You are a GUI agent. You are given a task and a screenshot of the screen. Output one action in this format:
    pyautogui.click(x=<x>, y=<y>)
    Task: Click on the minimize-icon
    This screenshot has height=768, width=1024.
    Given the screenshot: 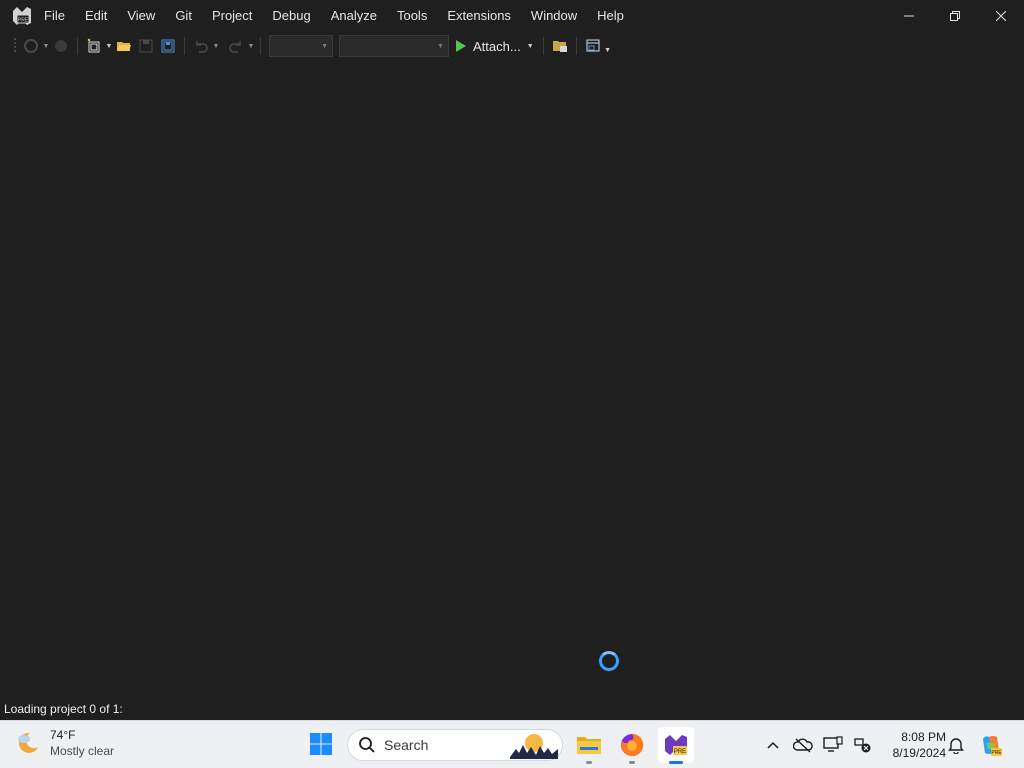 What is the action you would take?
    pyautogui.click(x=909, y=16)
    